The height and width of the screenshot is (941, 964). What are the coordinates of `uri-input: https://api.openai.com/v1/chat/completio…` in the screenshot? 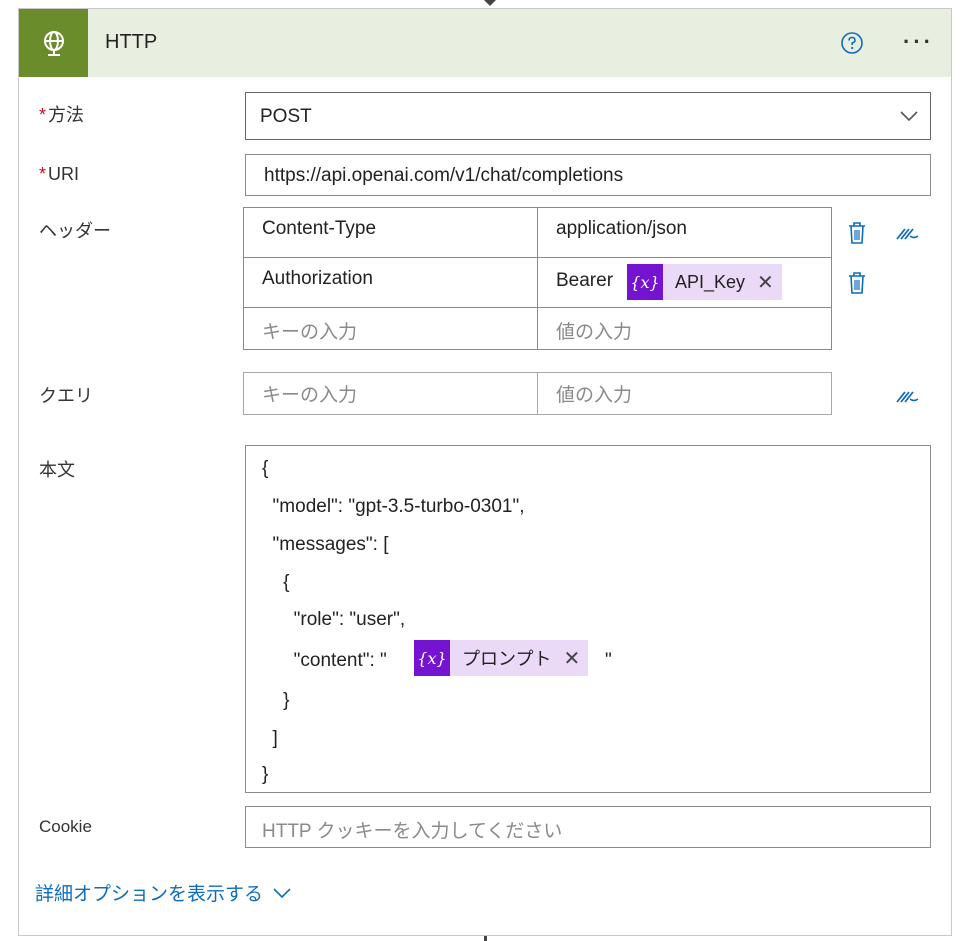 It's located at (588, 175).